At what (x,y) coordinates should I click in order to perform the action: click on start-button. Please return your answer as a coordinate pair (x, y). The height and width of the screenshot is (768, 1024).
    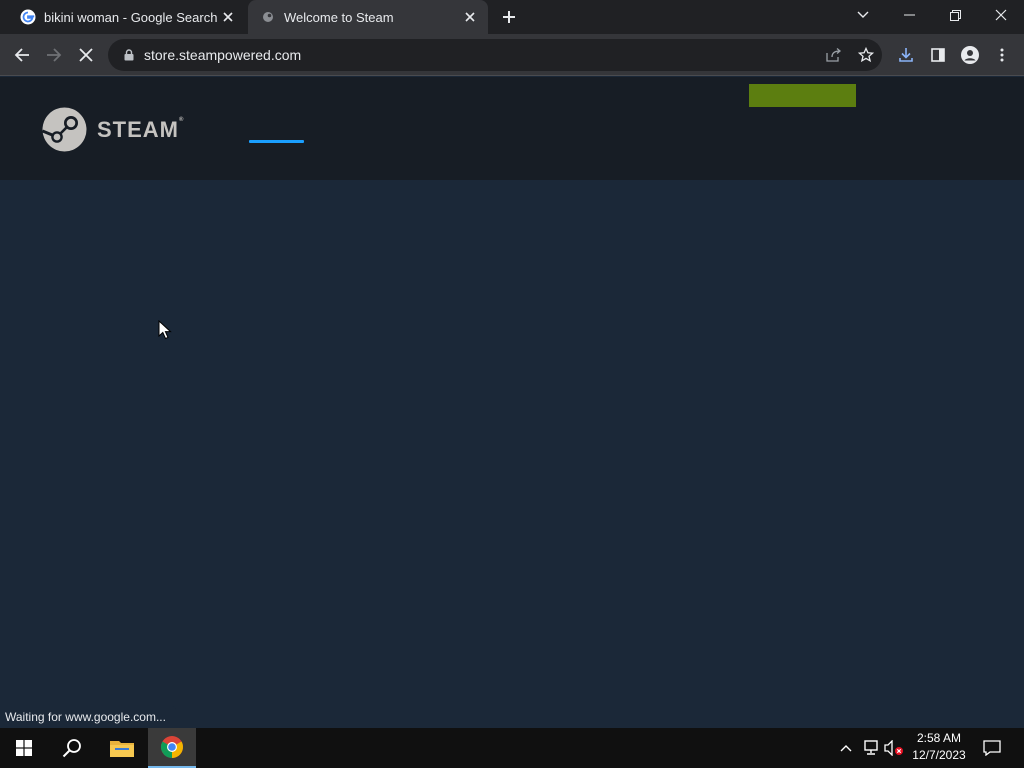
    Looking at the image, I should click on (24, 748).